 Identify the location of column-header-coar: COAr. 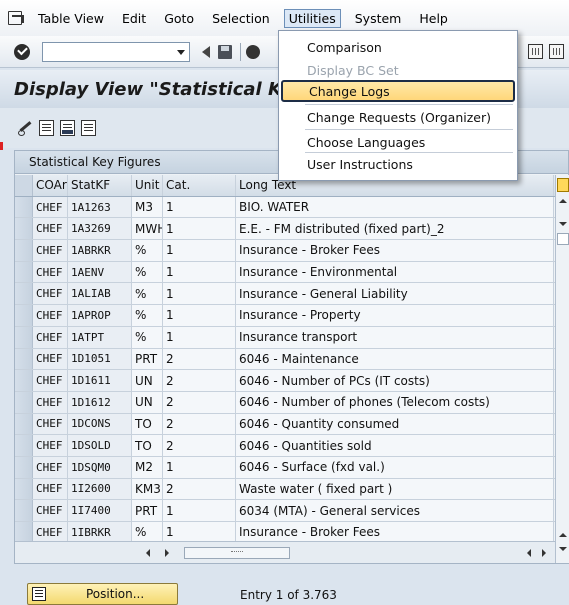
(50, 185).